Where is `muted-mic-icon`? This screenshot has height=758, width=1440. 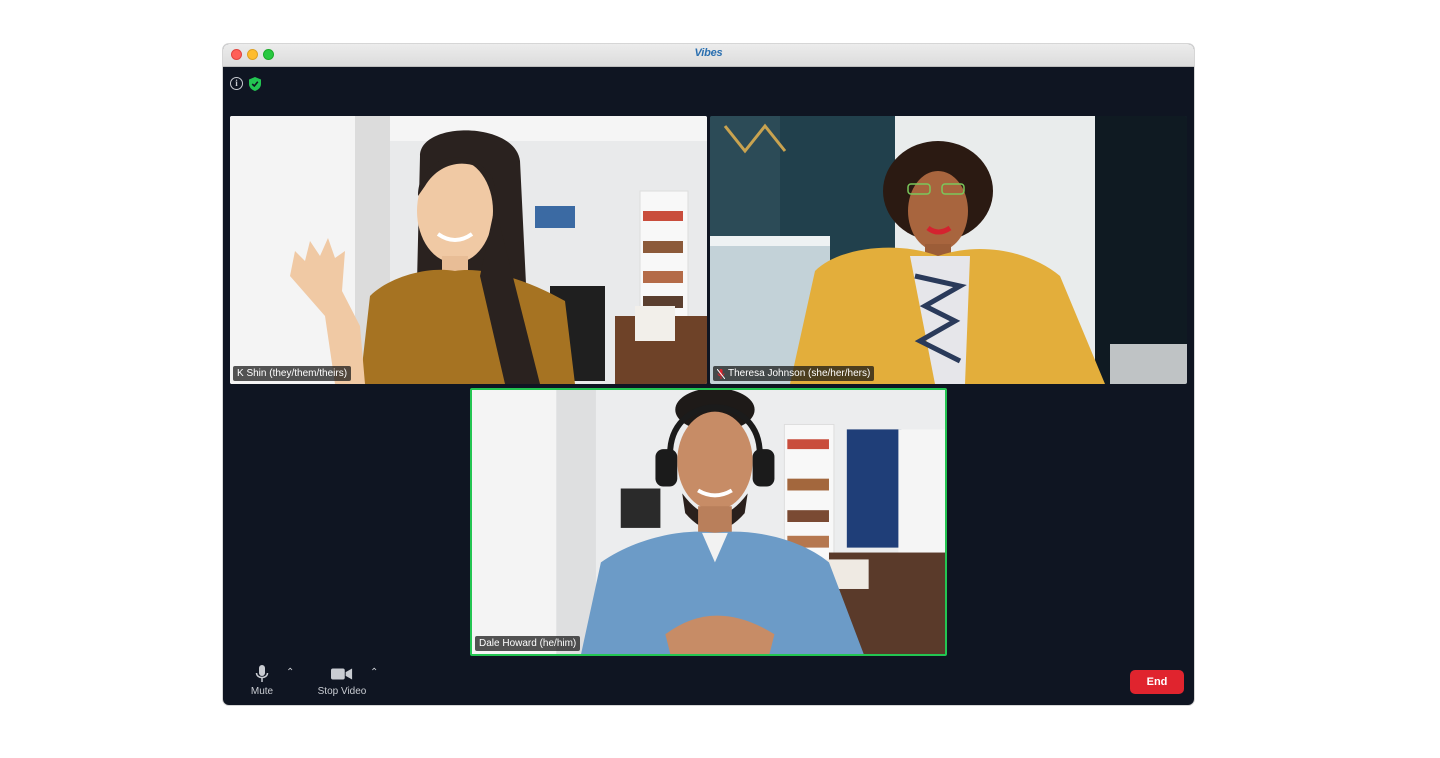 muted-mic-icon is located at coordinates (721, 373).